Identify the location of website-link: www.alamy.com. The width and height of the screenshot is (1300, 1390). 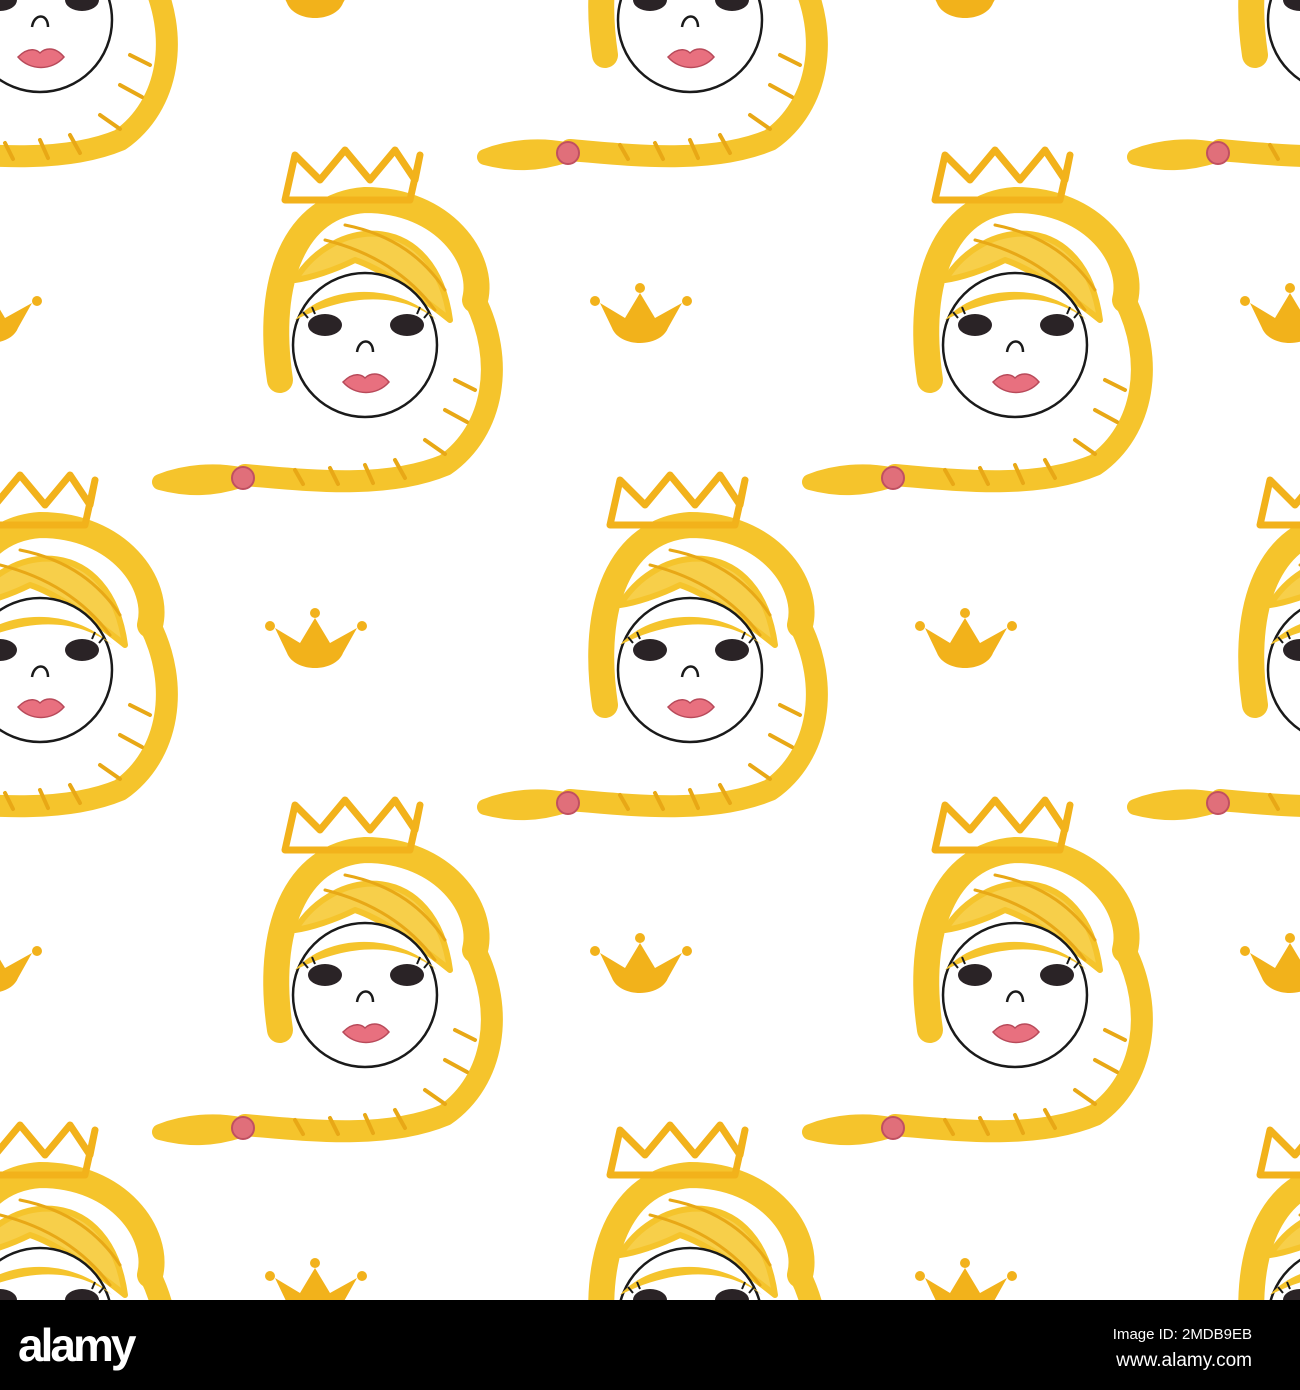
(1184, 1361).